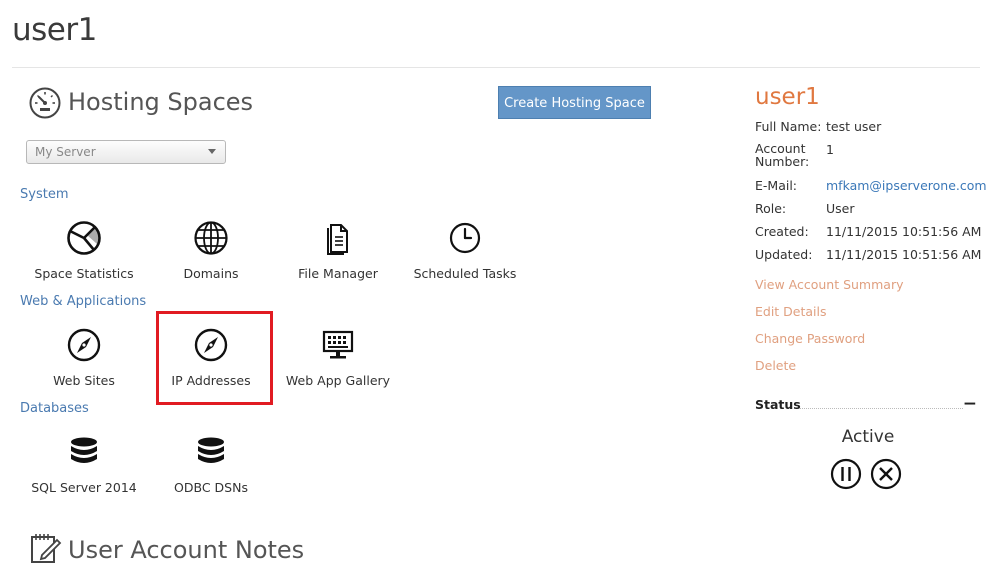 The width and height of the screenshot is (990, 588). I want to click on cancel-icon, so click(886, 474).